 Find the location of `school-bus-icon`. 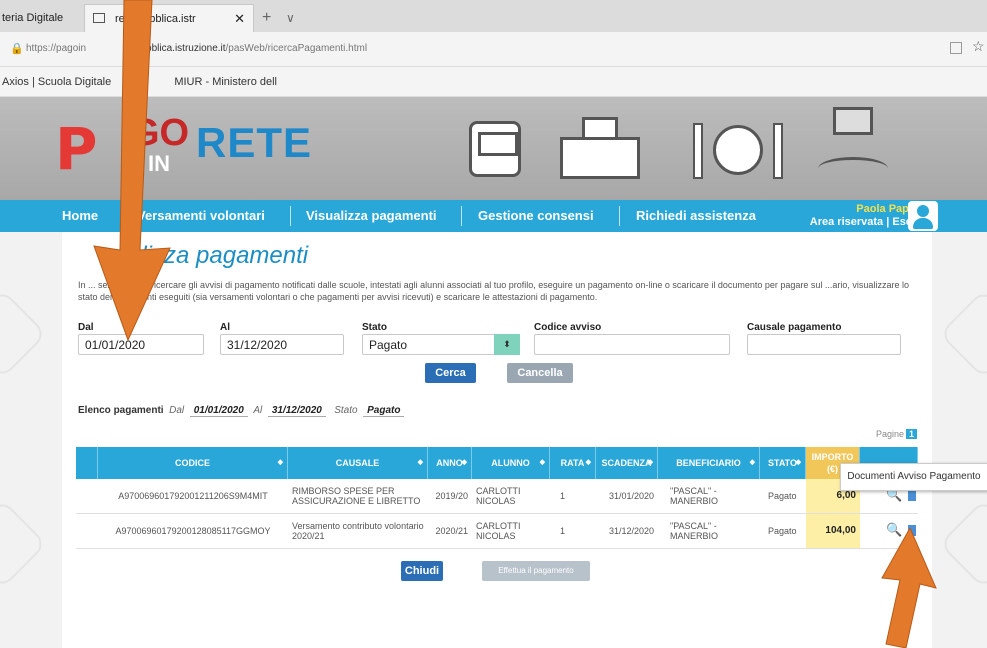

school-bus-icon is located at coordinates (495, 149).